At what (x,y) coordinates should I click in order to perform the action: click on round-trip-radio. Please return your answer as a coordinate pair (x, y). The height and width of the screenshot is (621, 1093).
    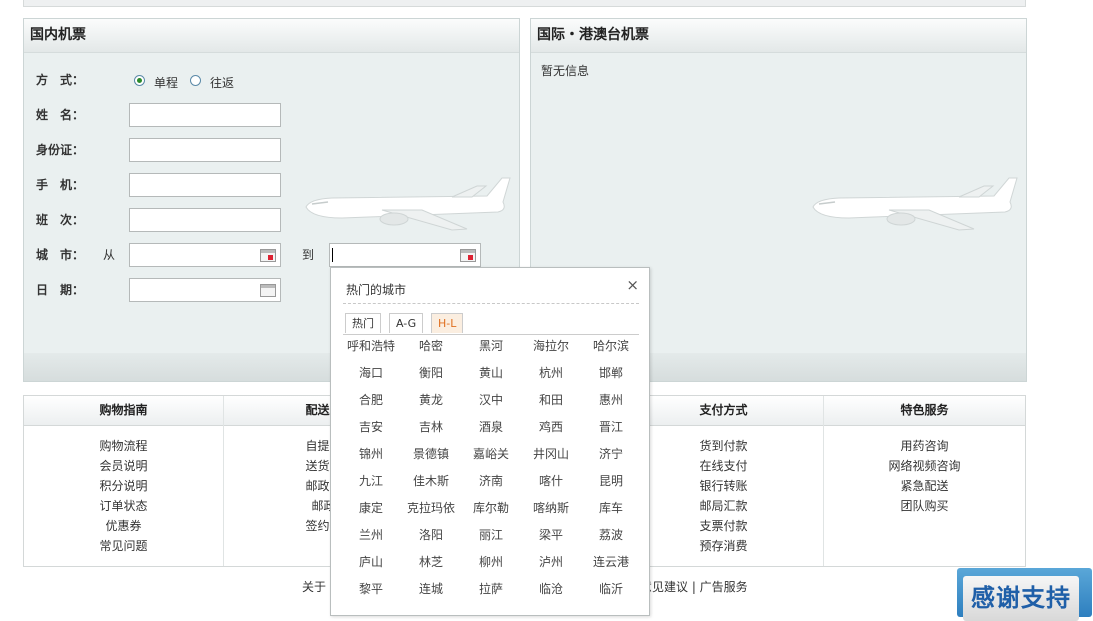
    Looking at the image, I should click on (195, 80).